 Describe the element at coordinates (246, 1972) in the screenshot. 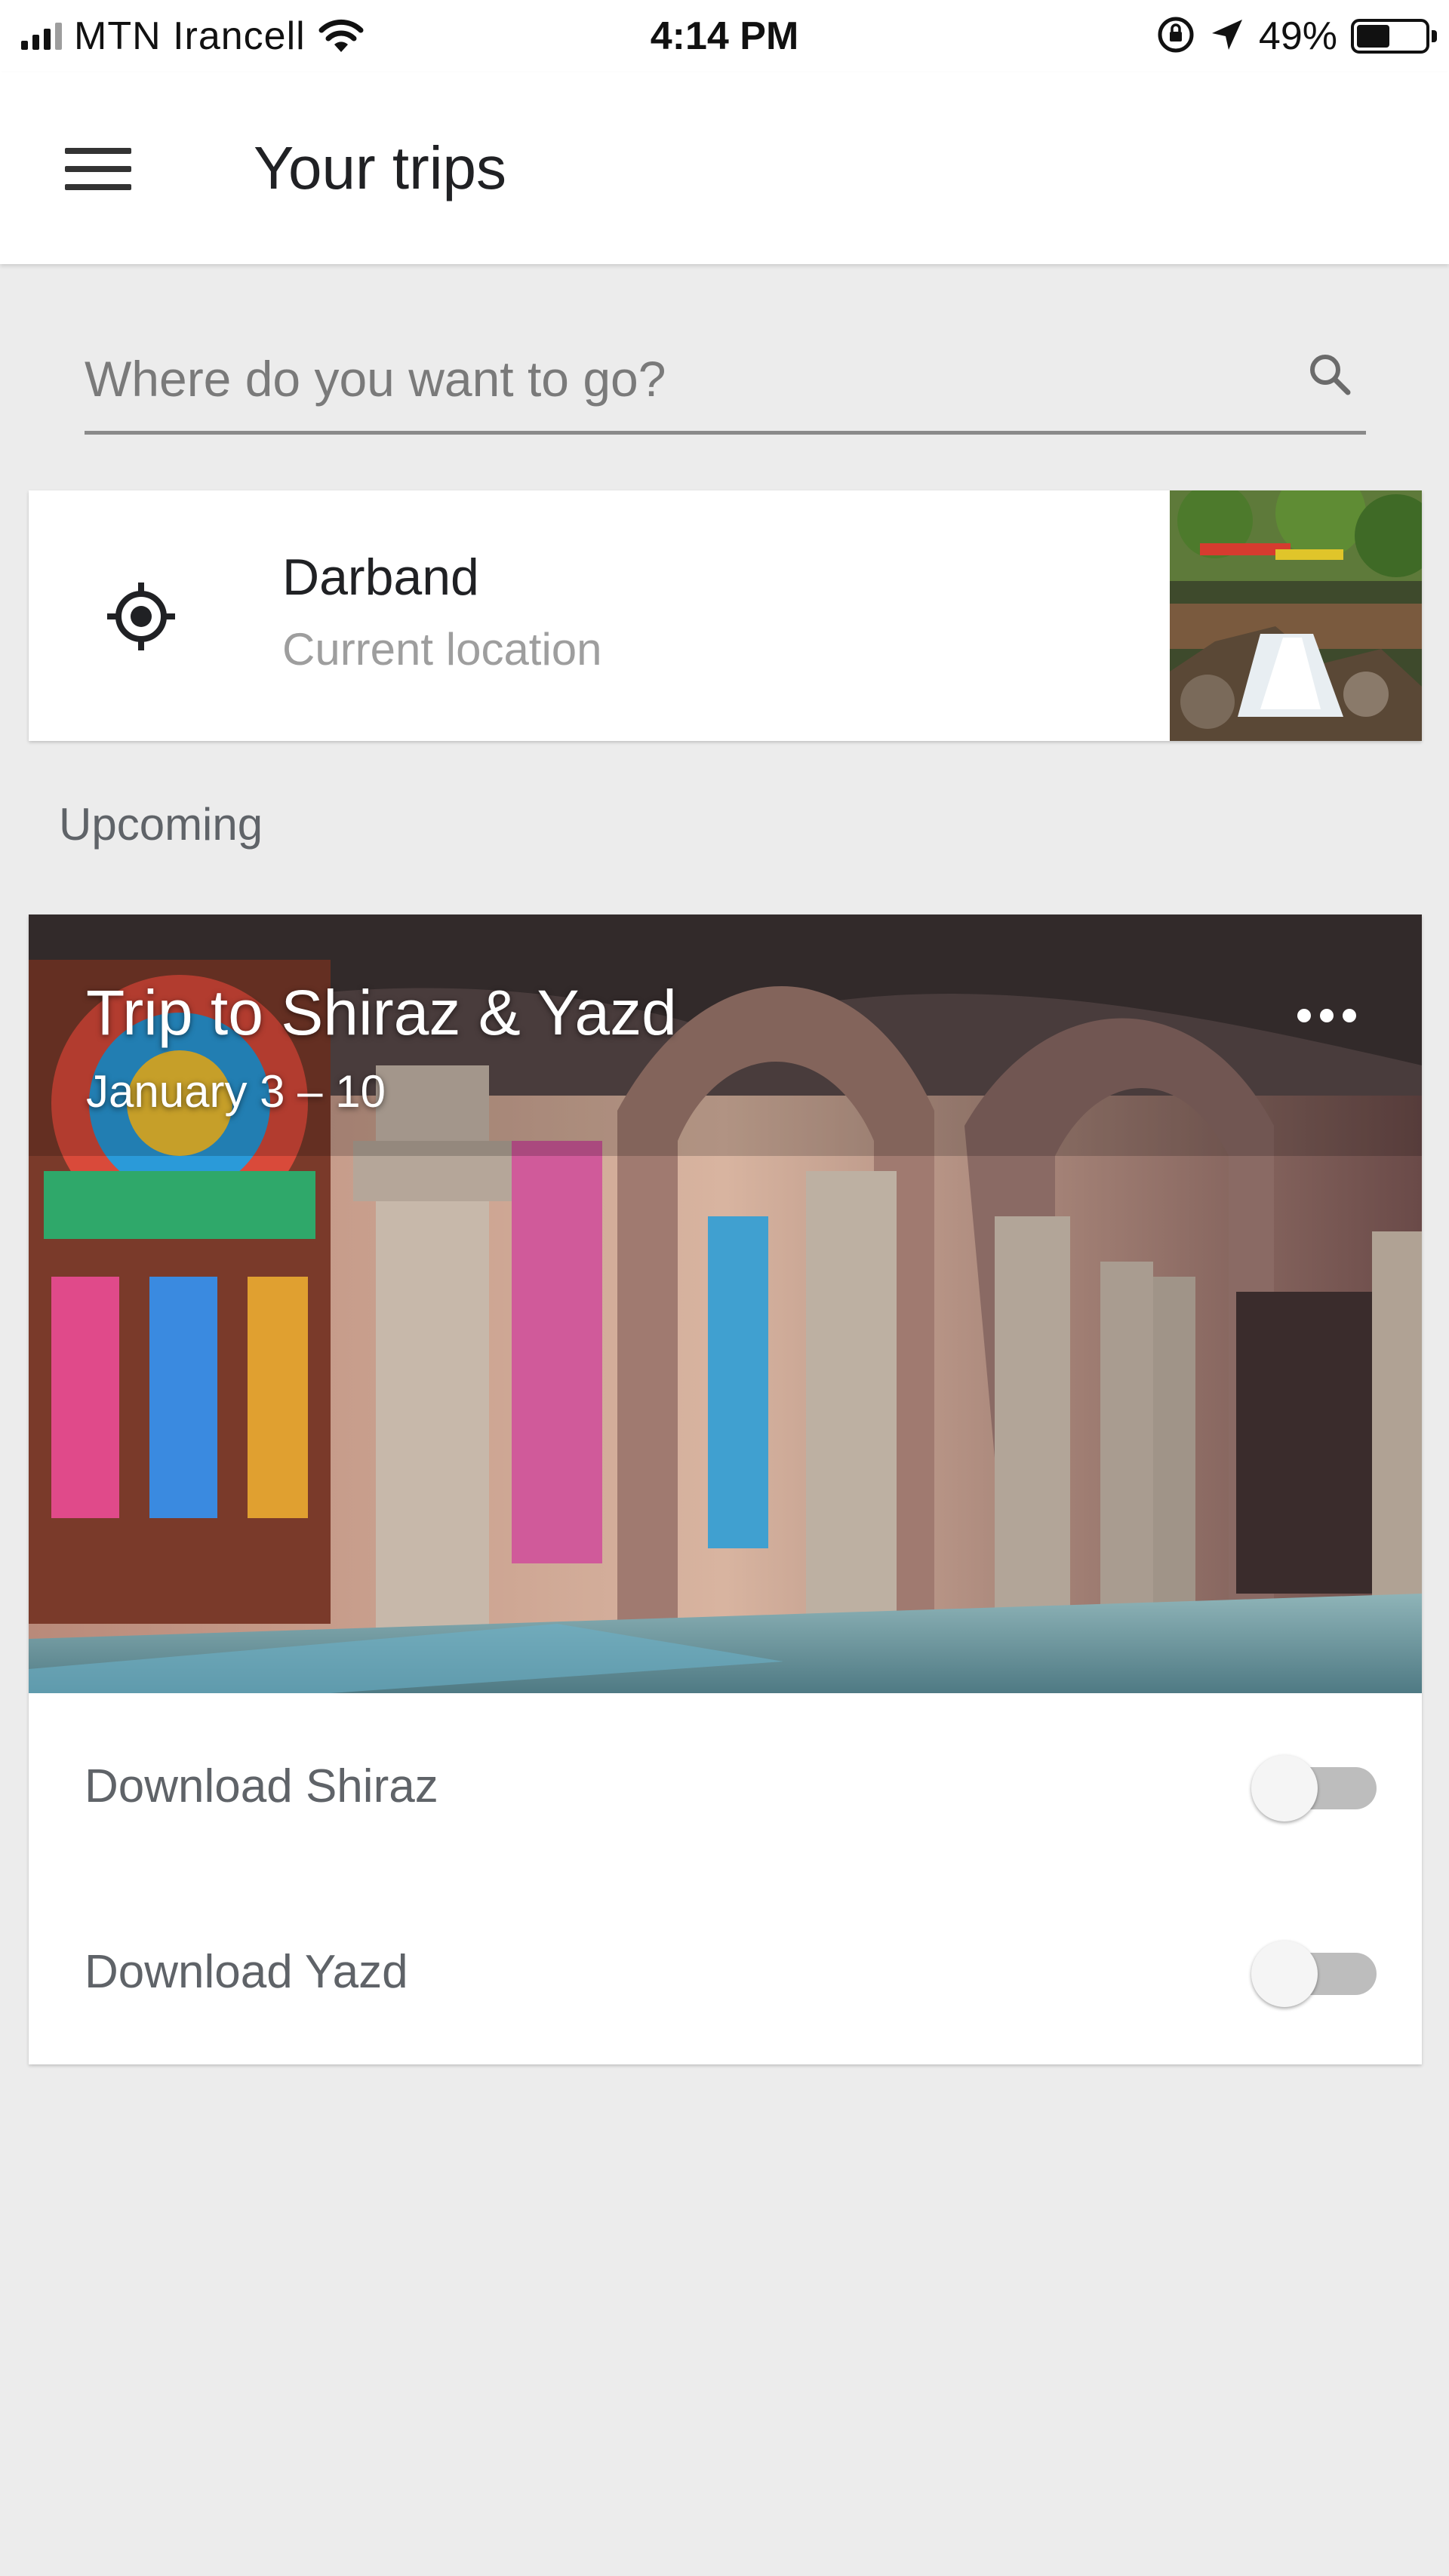

I see `download-label: Download Yazd` at that location.